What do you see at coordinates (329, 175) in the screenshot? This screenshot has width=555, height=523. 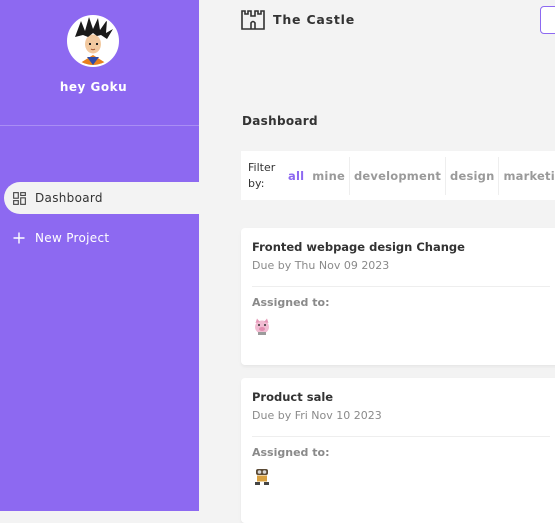 I see `filter-option-mine: mine` at bounding box center [329, 175].